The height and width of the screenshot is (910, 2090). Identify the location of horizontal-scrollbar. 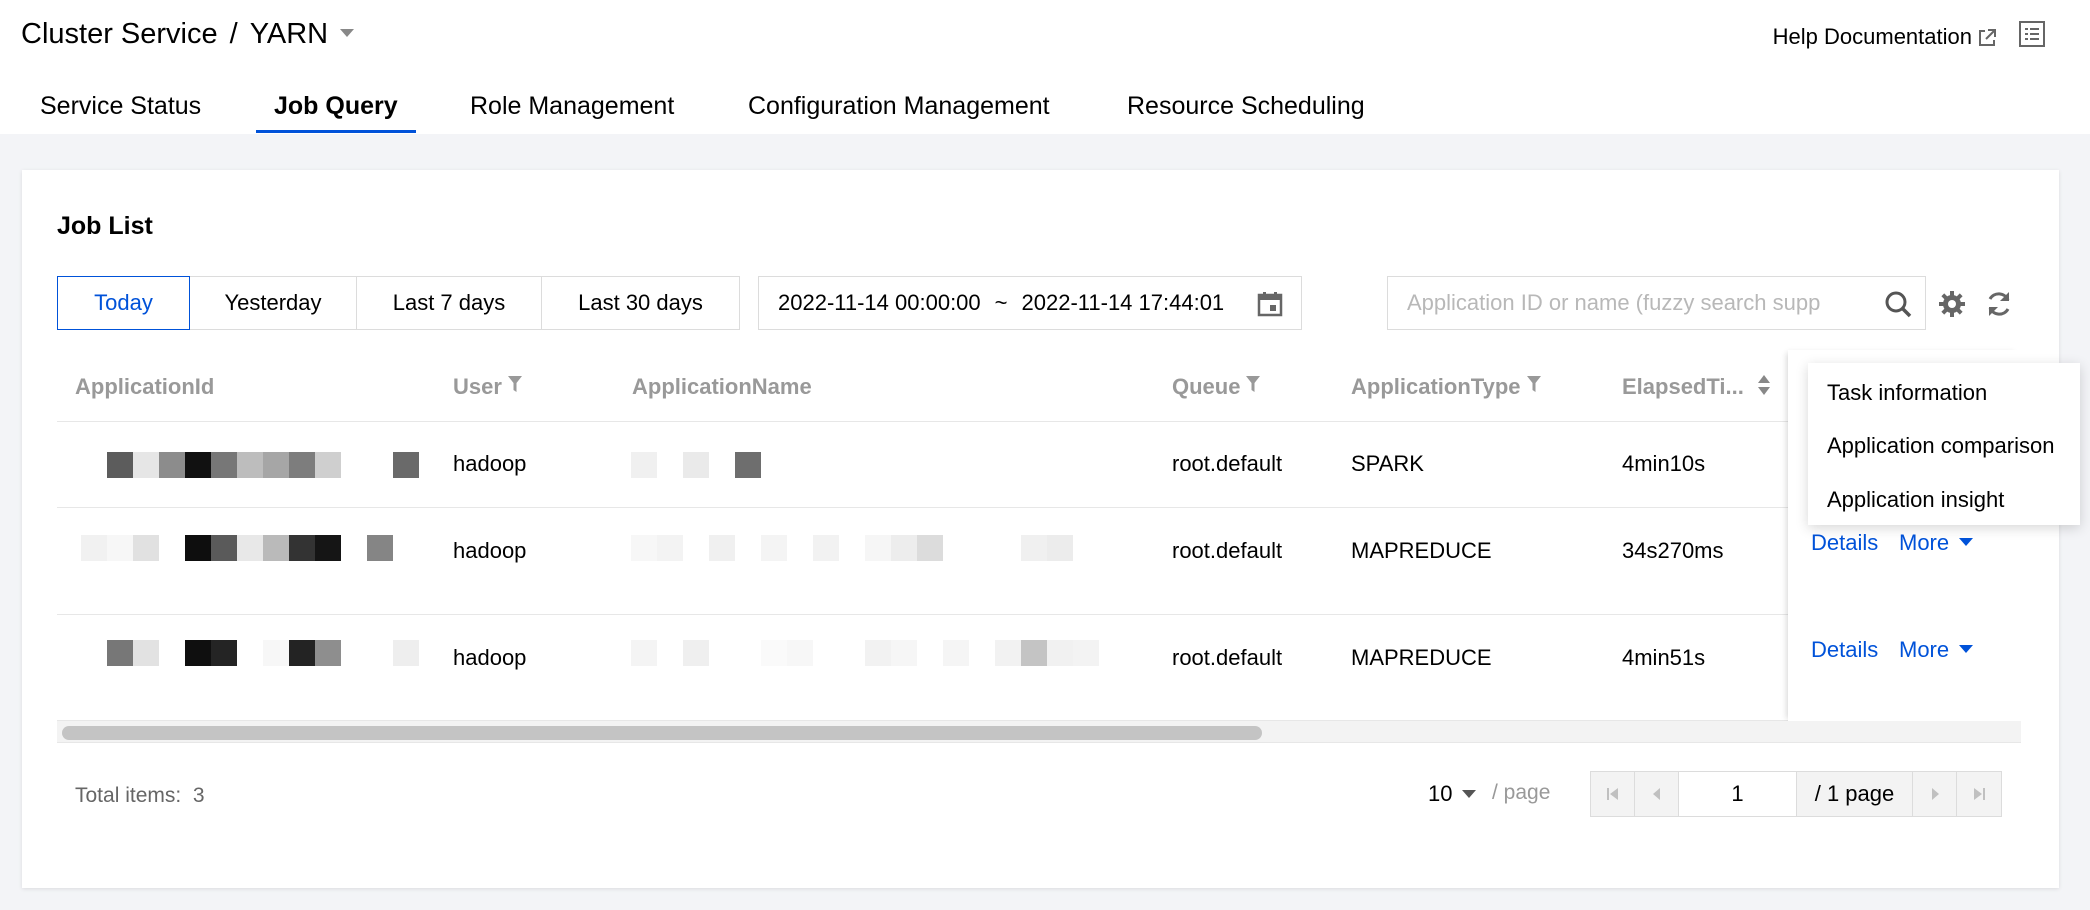
(1039, 732).